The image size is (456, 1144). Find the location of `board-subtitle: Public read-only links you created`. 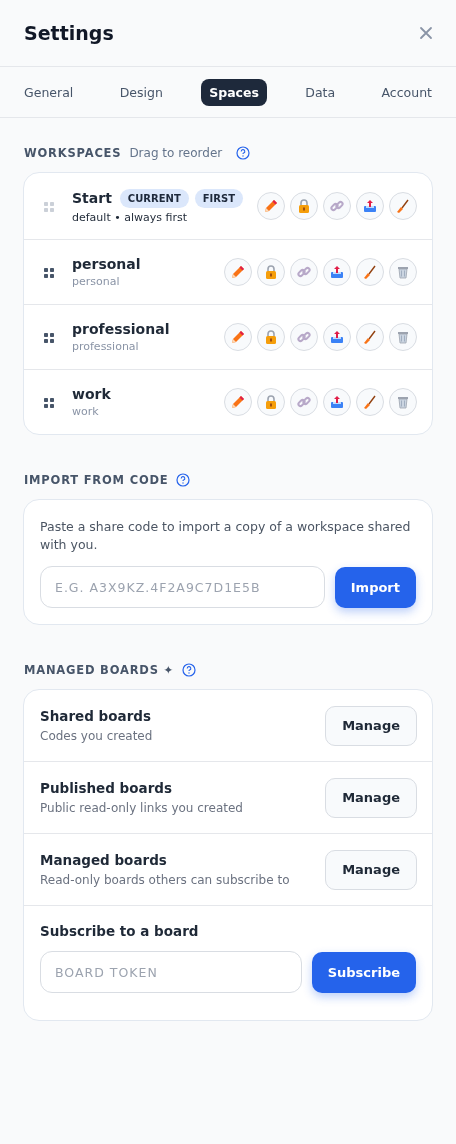

board-subtitle: Public read-only links you created is located at coordinates (141, 808).